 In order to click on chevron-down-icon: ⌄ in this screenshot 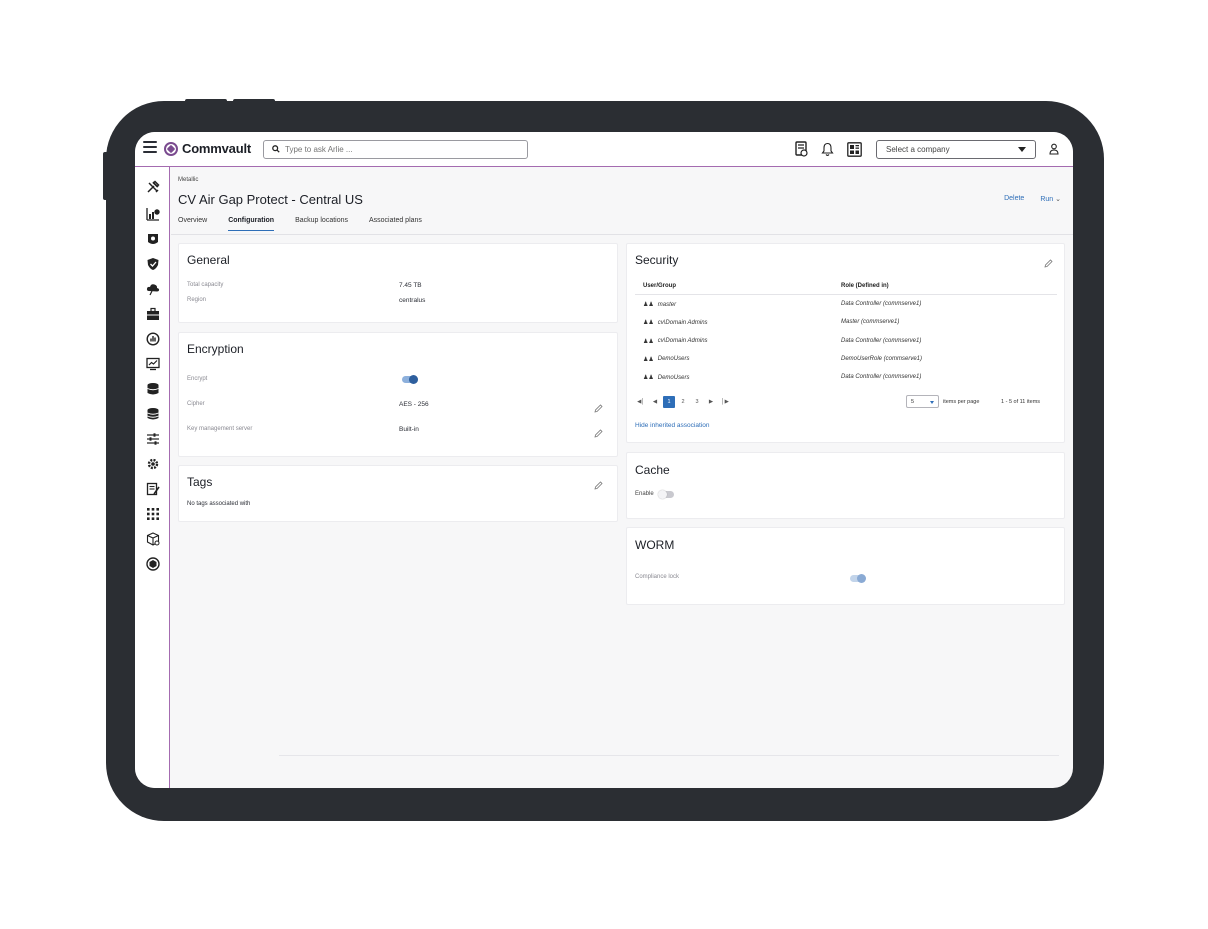, I will do `click(1058, 199)`.